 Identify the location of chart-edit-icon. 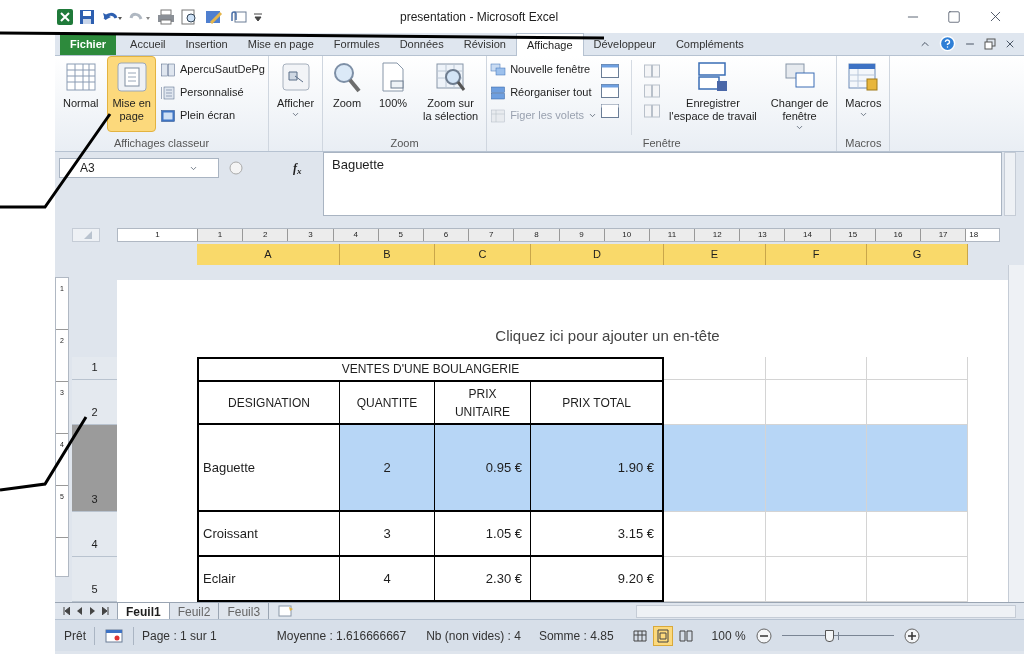
(214, 16).